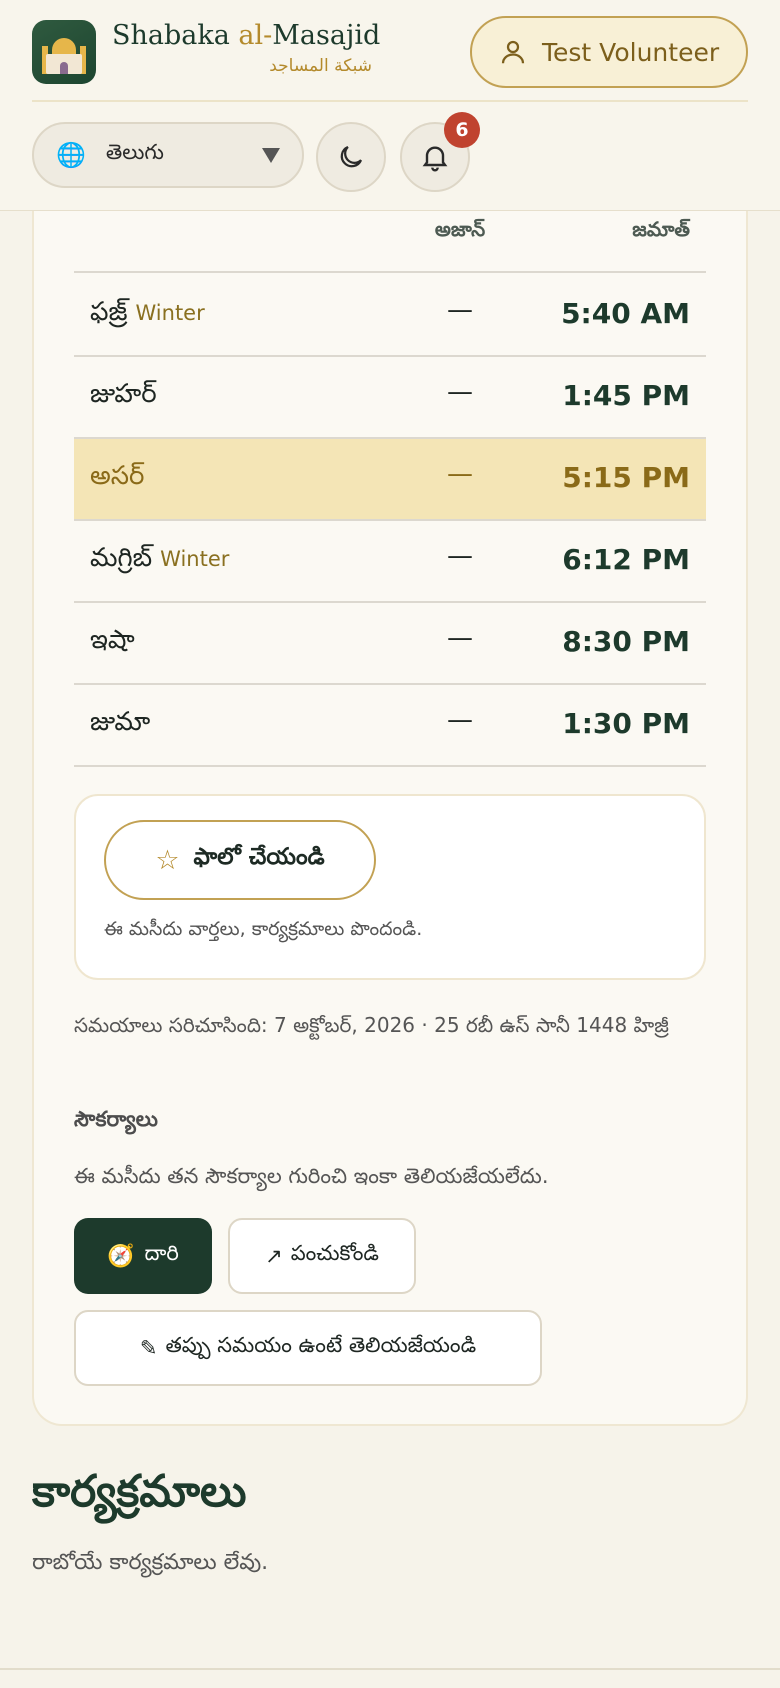 This screenshot has height=1688, width=780. What do you see at coordinates (64, 52) in the screenshot?
I see `mosque-logo-icon` at bounding box center [64, 52].